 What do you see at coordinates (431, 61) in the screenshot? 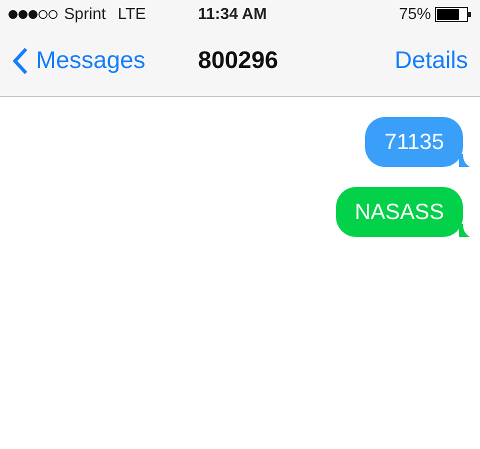
I see `details-button: Details` at bounding box center [431, 61].